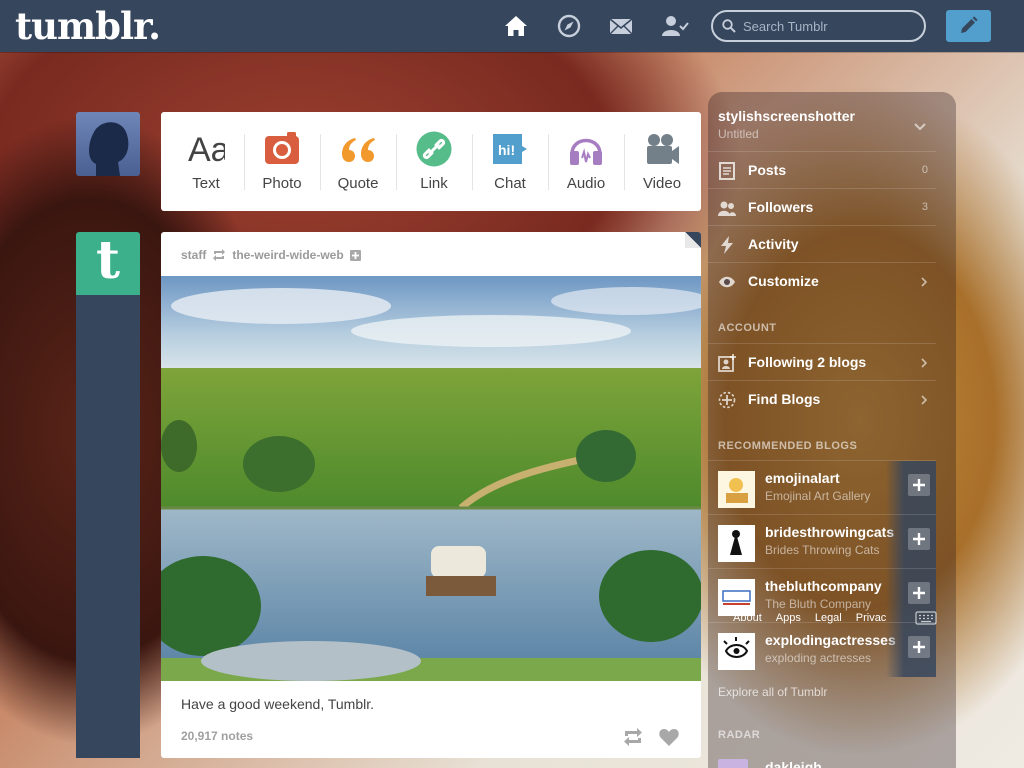 The height and width of the screenshot is (768, 1024). Describe the element at coordinates (828, 618) in the screenshot. I see `footer-link-legal: Legal` at that location.